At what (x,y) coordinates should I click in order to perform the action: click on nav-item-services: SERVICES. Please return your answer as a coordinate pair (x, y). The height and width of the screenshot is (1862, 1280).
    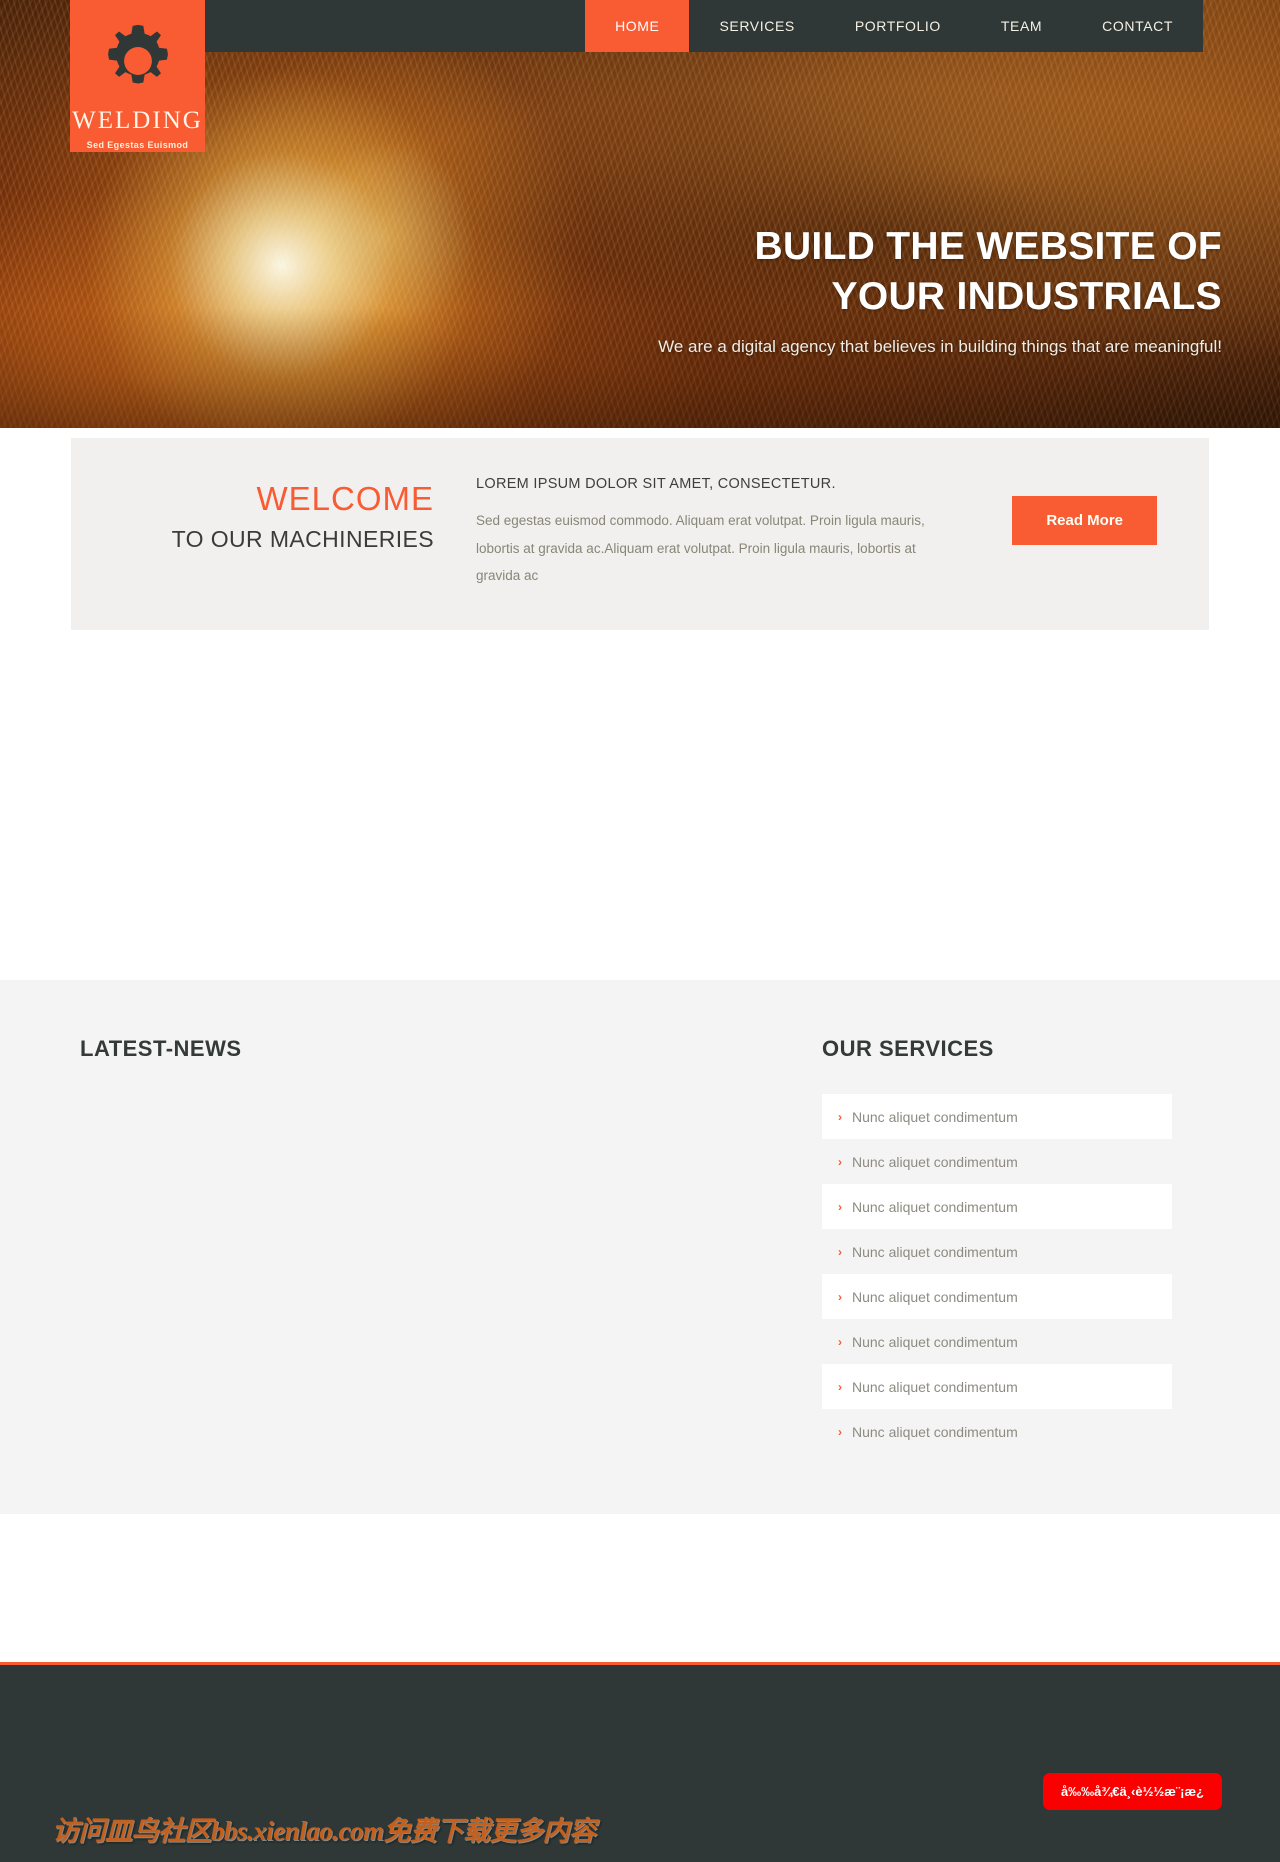
    Looking at the image, I should click on (756, 26).